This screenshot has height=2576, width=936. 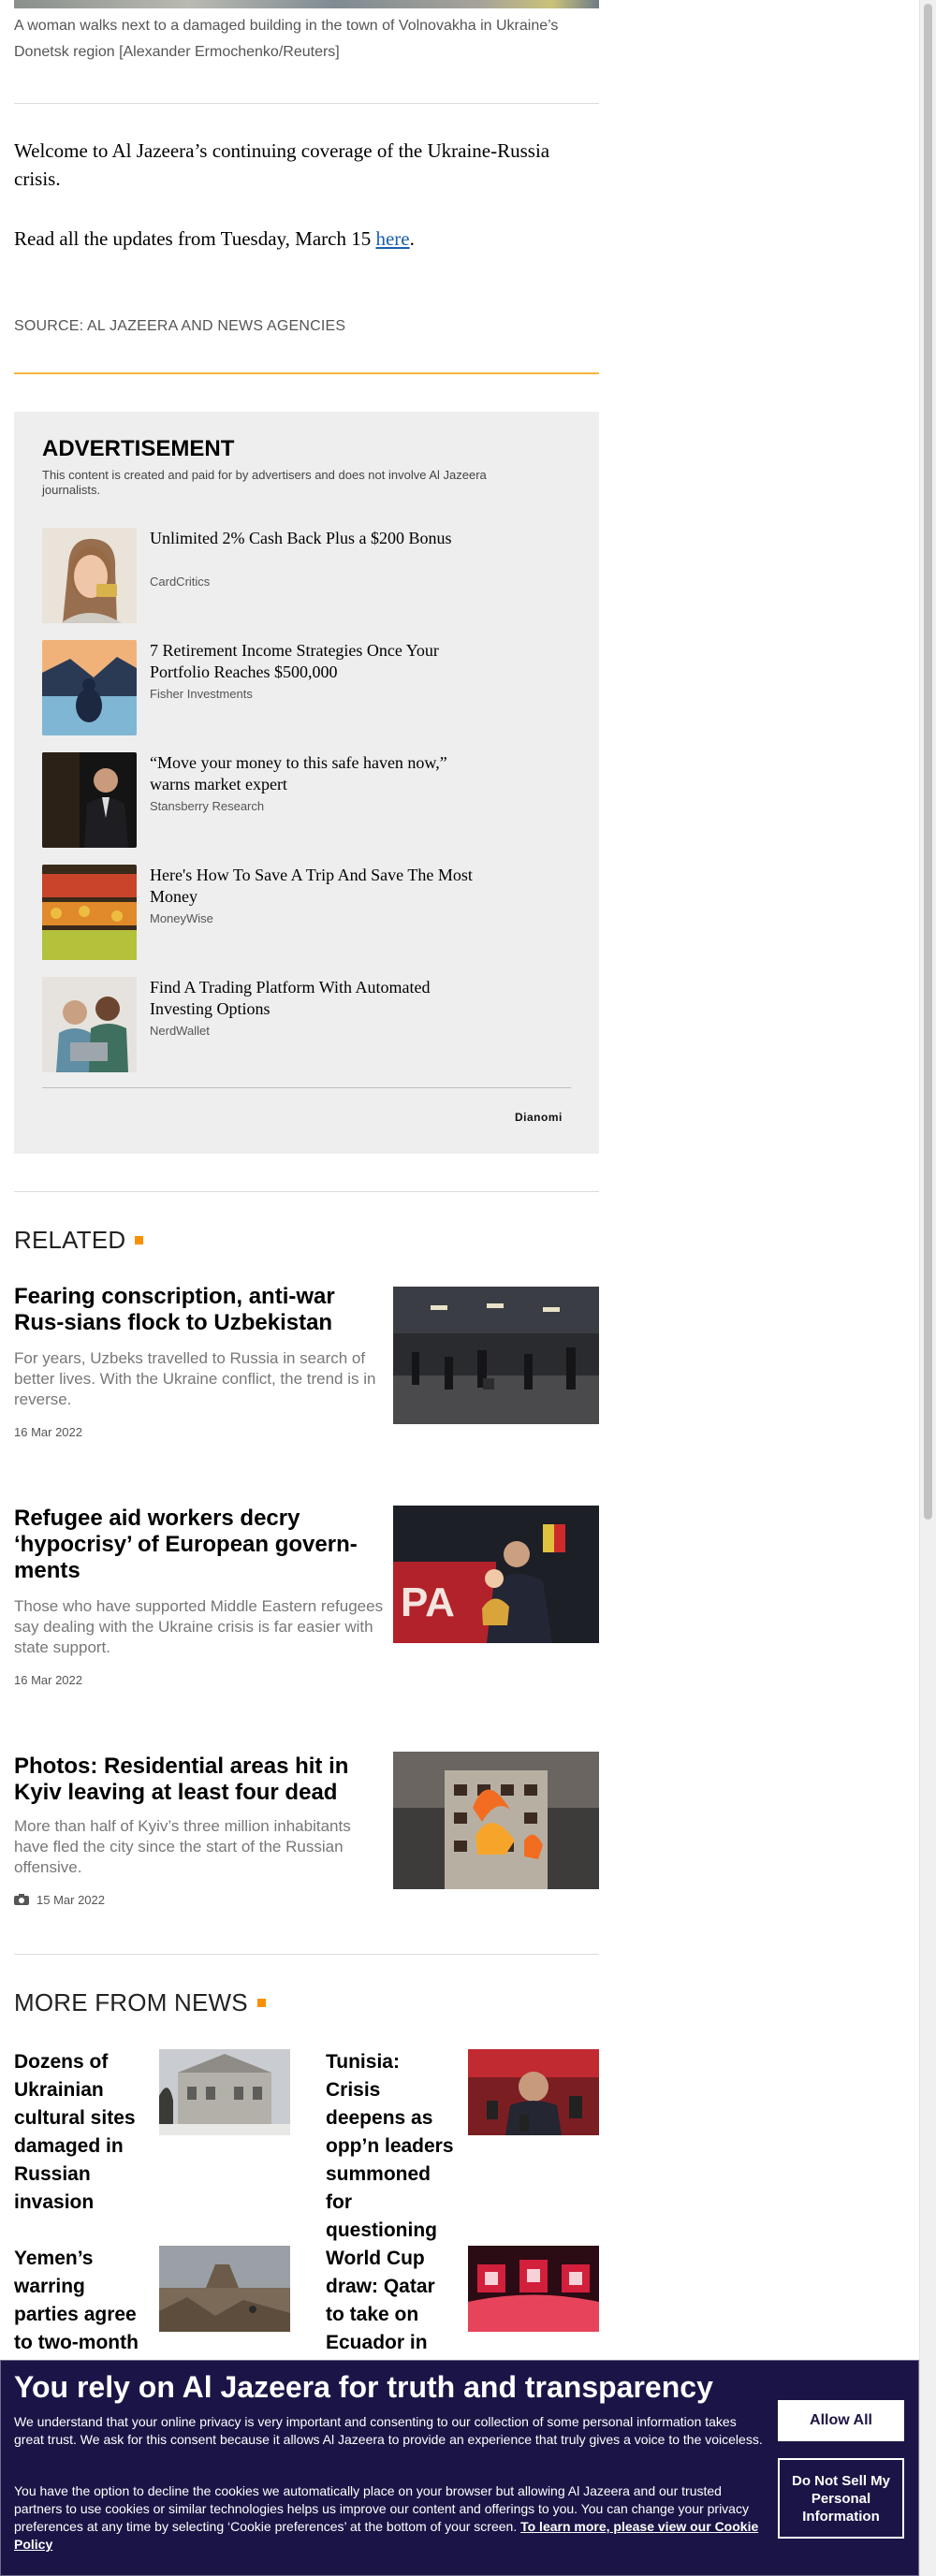 What do you see at coordinates (180, 1031) in the screenshot?
I see `ad-source: NerdWallet` at bounding box center [180, 1031].